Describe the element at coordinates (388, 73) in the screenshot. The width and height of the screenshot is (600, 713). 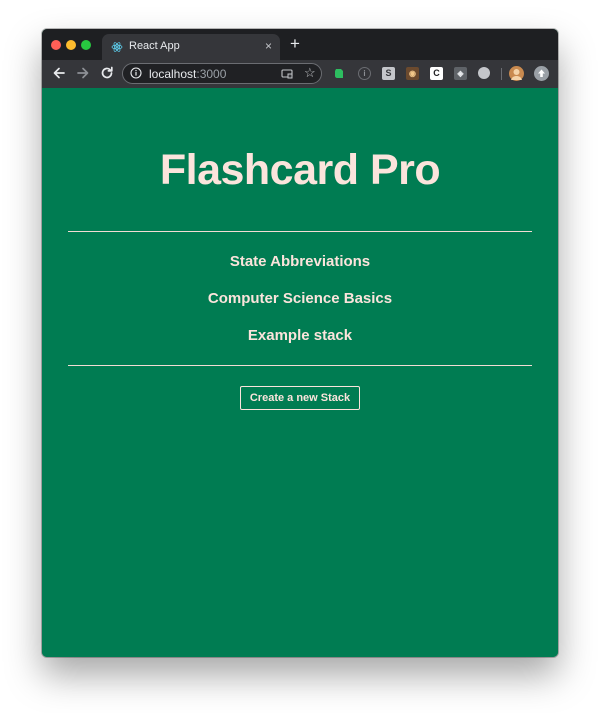
I see `s-extension-icon: S` at that location.